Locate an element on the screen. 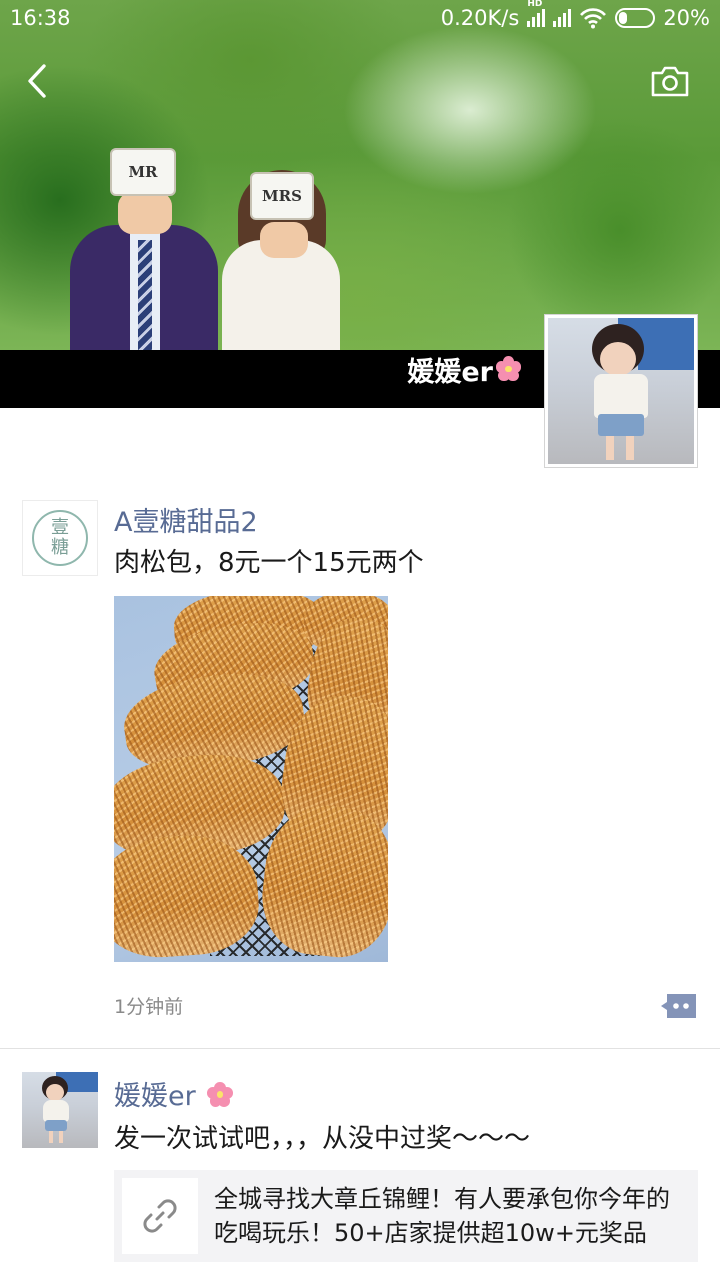 The image size is (720, 1280). post-author-name: 媛媛er is located at coordinates (173, 1093).